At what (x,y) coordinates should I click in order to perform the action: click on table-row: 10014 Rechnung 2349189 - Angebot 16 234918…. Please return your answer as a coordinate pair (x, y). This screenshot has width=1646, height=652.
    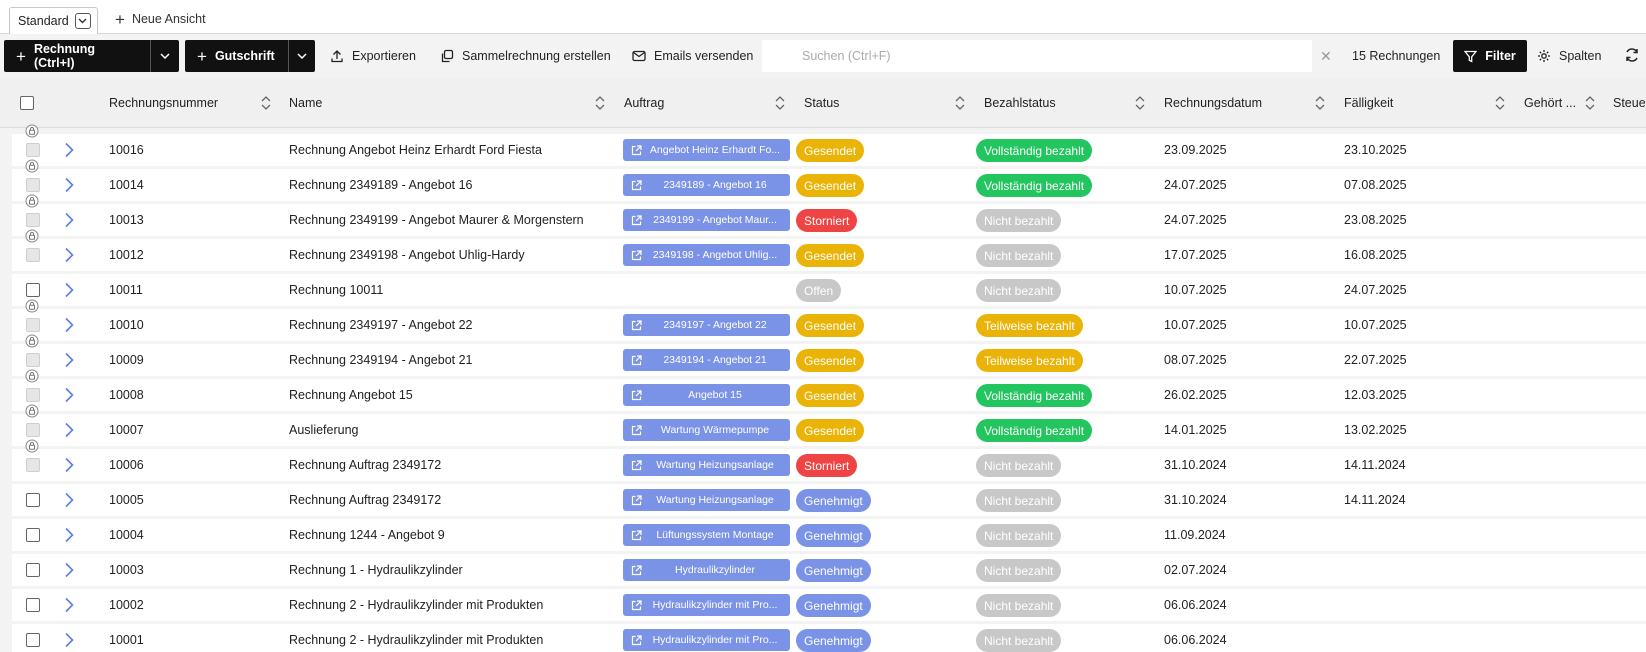
    Looking at the image, I should click on (829, 185).